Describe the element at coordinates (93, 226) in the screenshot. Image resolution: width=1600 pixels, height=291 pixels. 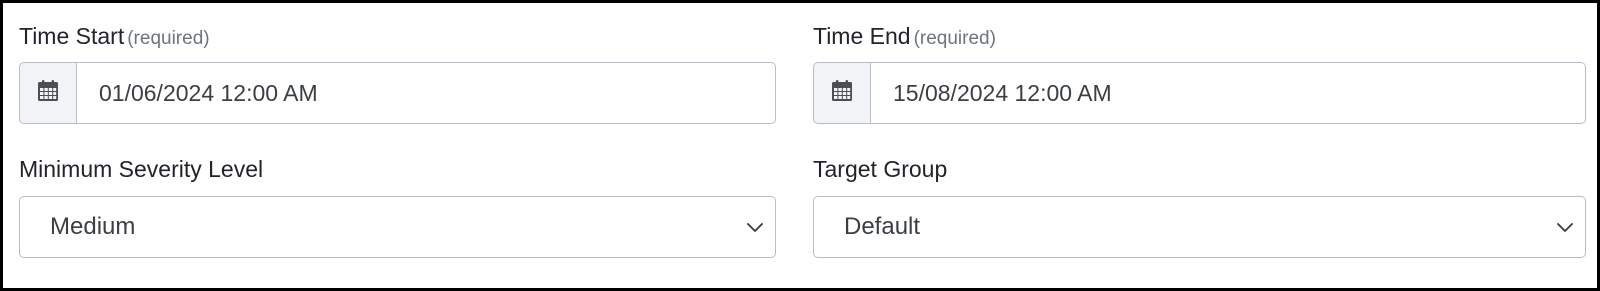
I see `min-severity-selected-value: Medium` at that location.